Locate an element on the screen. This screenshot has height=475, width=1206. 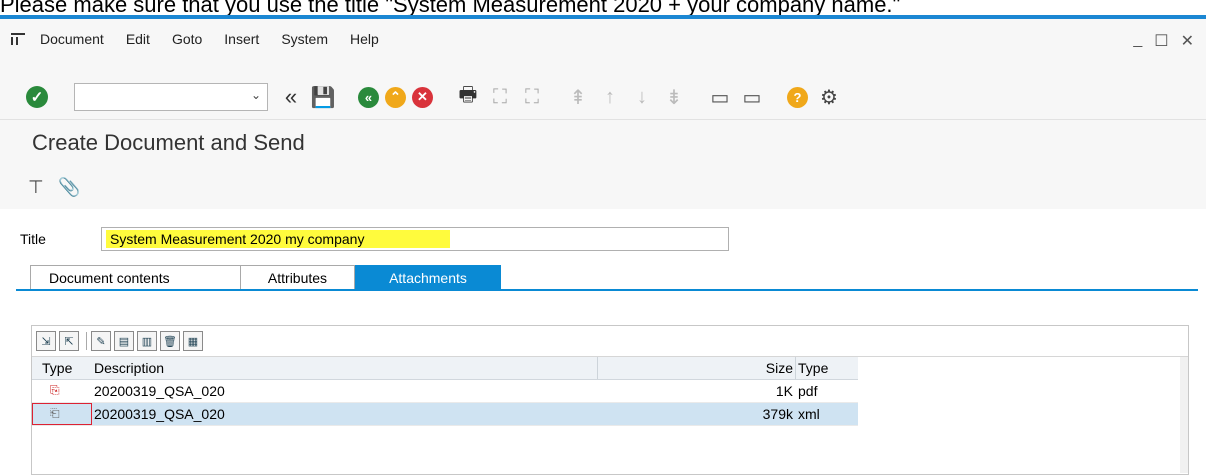
command-field: ⌄ is located at coordinates (171, 97).